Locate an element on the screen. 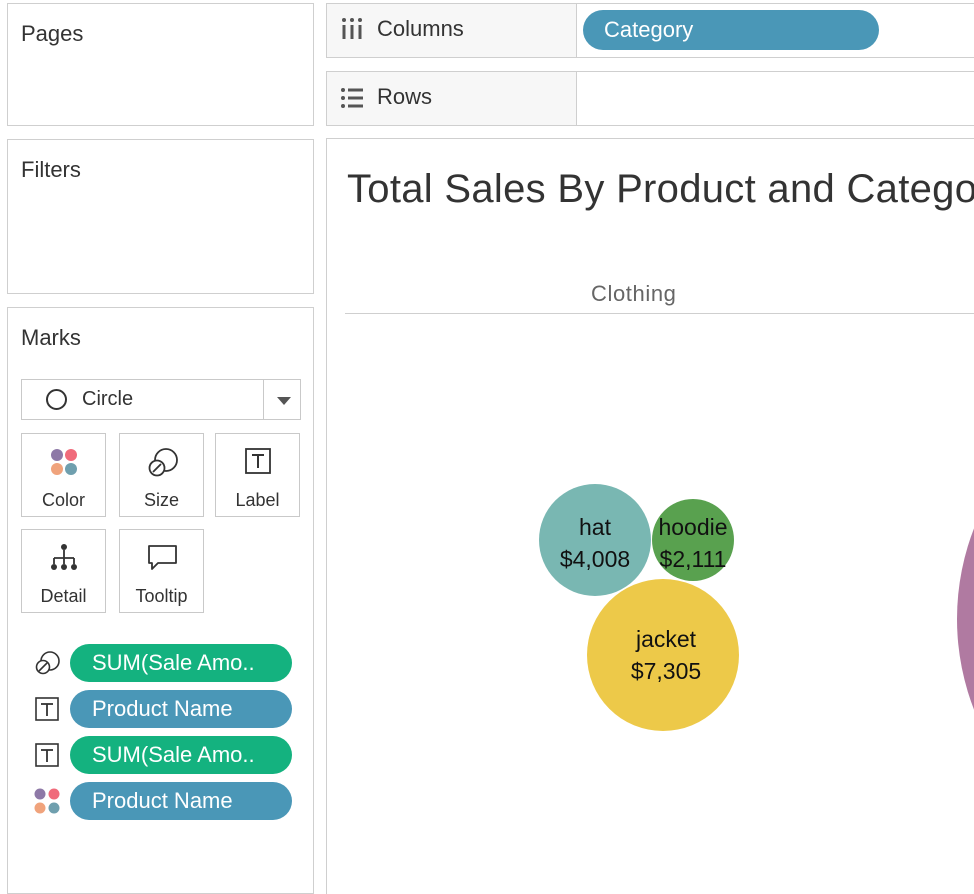 Image resolution: width=974 pixels, height=894 pixels. label-label: Label is located at coordinates (257, 500).